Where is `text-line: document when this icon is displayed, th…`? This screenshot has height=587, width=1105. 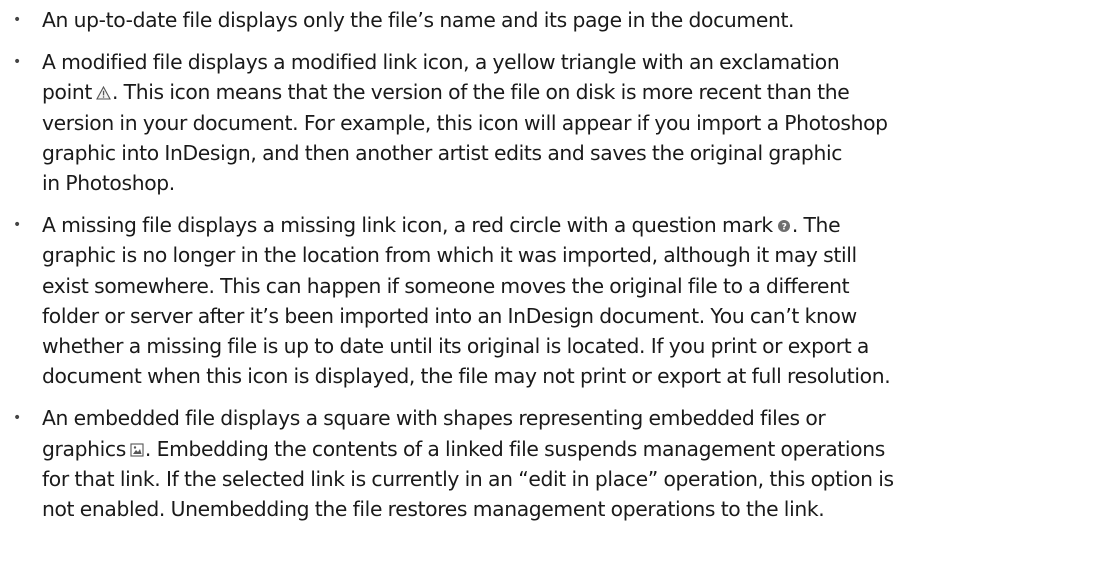 text-line: document when this icon is displayed, th… is located at coordinates (466, 376).